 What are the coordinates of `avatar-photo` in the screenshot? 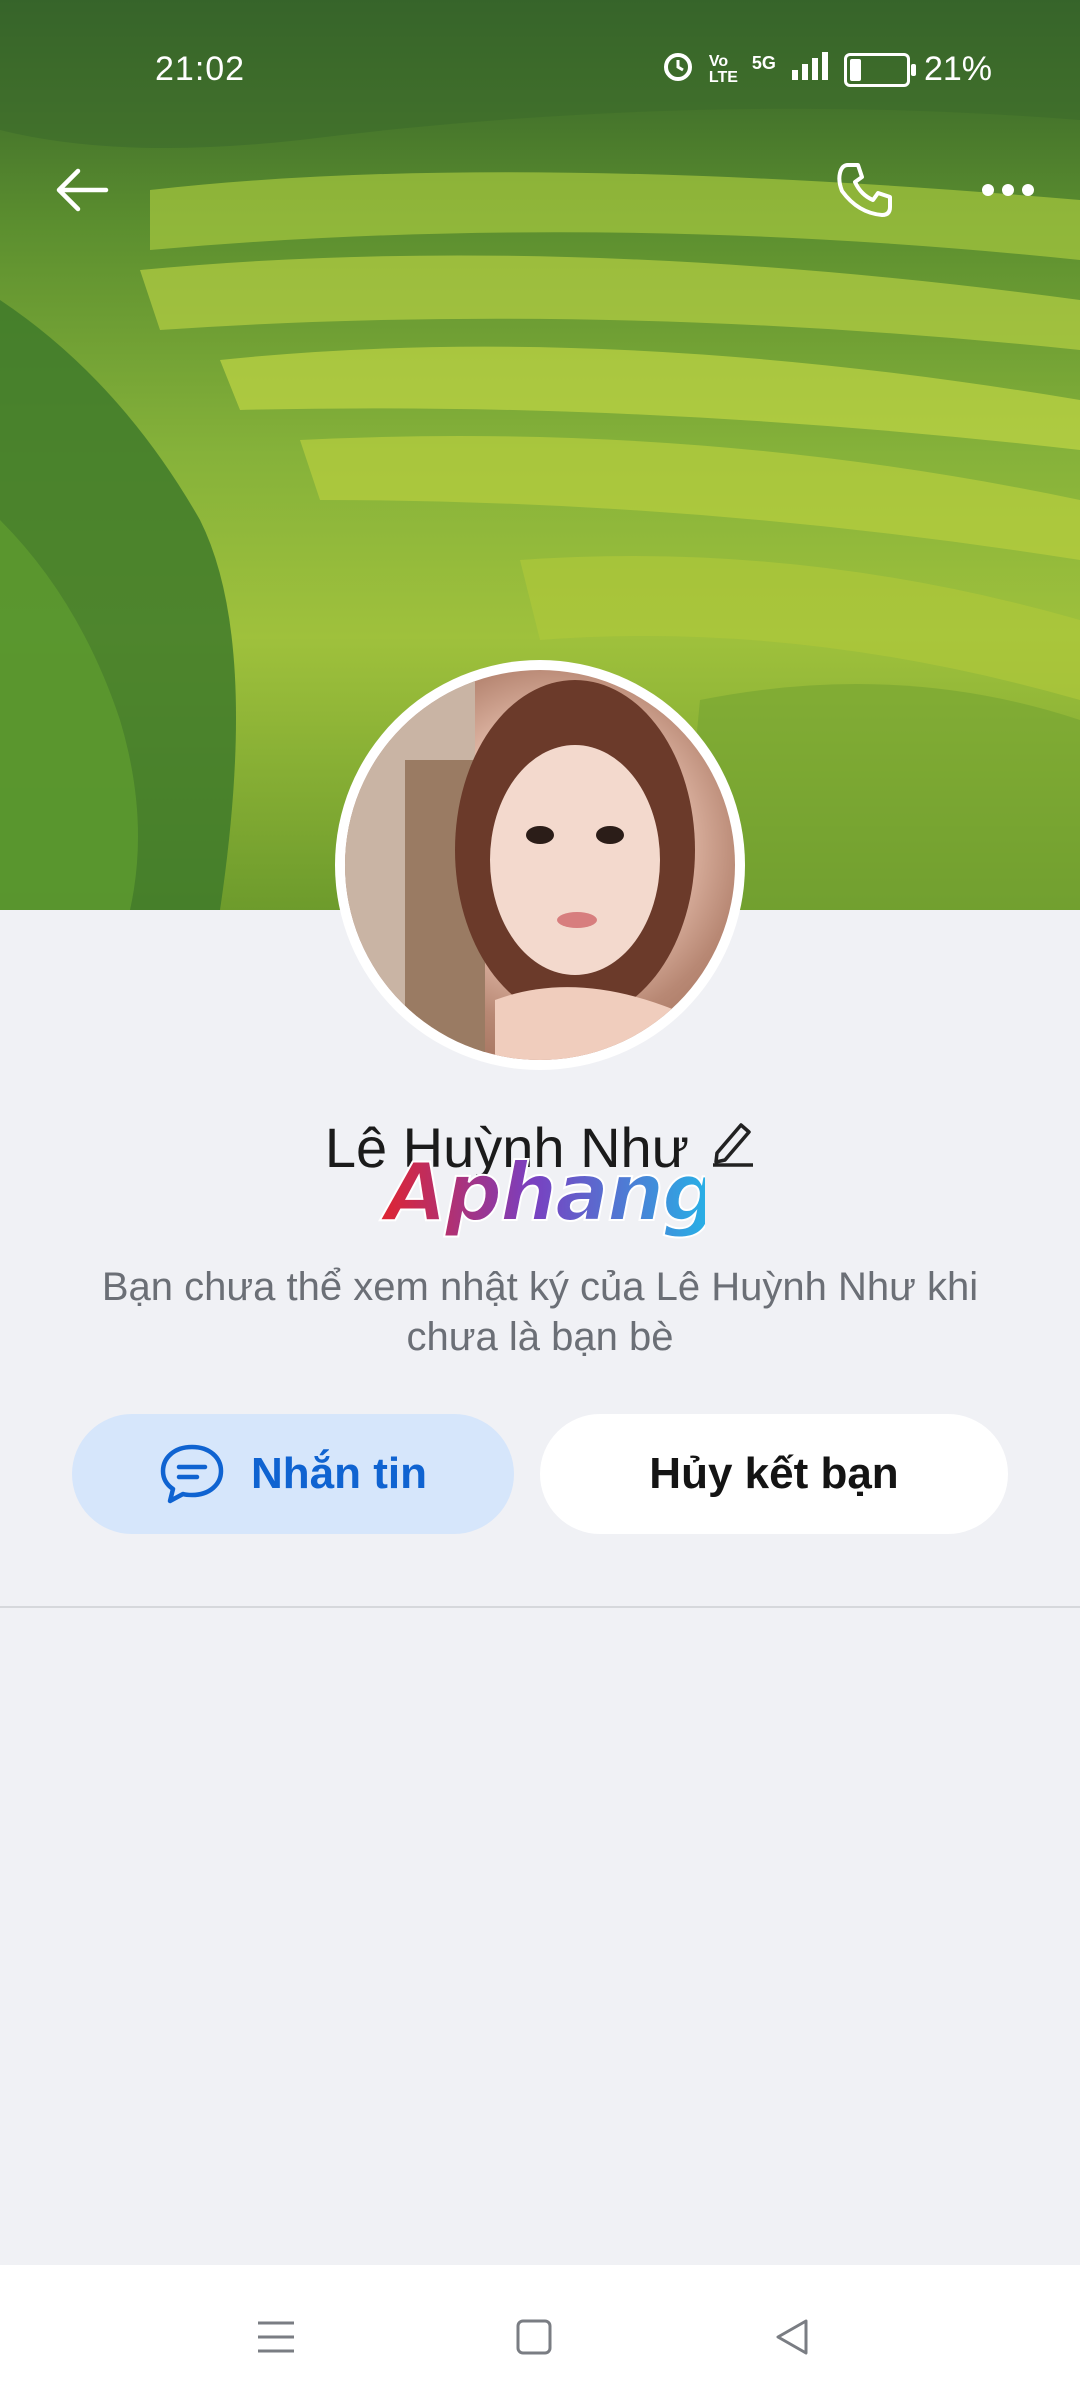 It's located at (520, 865).